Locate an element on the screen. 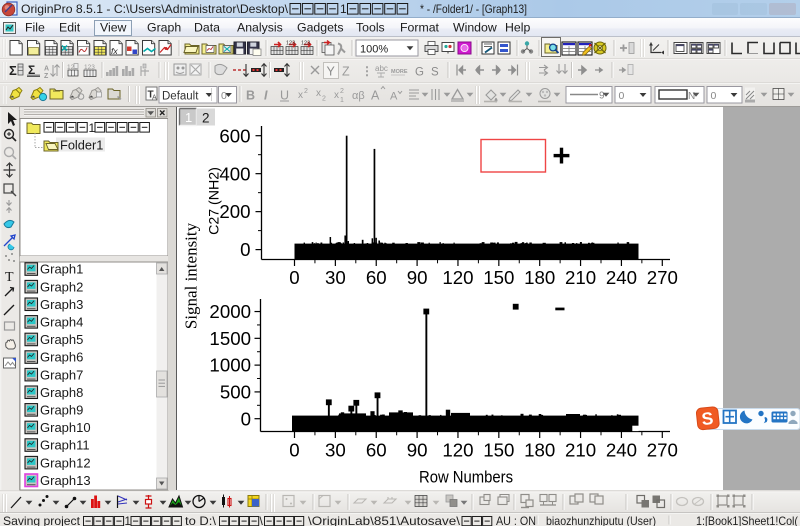  svg-text: 100% is located at coordinates (374, 50).